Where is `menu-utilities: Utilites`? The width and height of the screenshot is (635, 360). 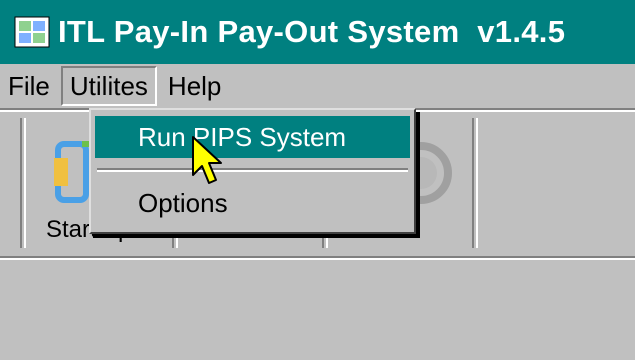 menu-utilities: Utilites is located at coordinates (108, 86).